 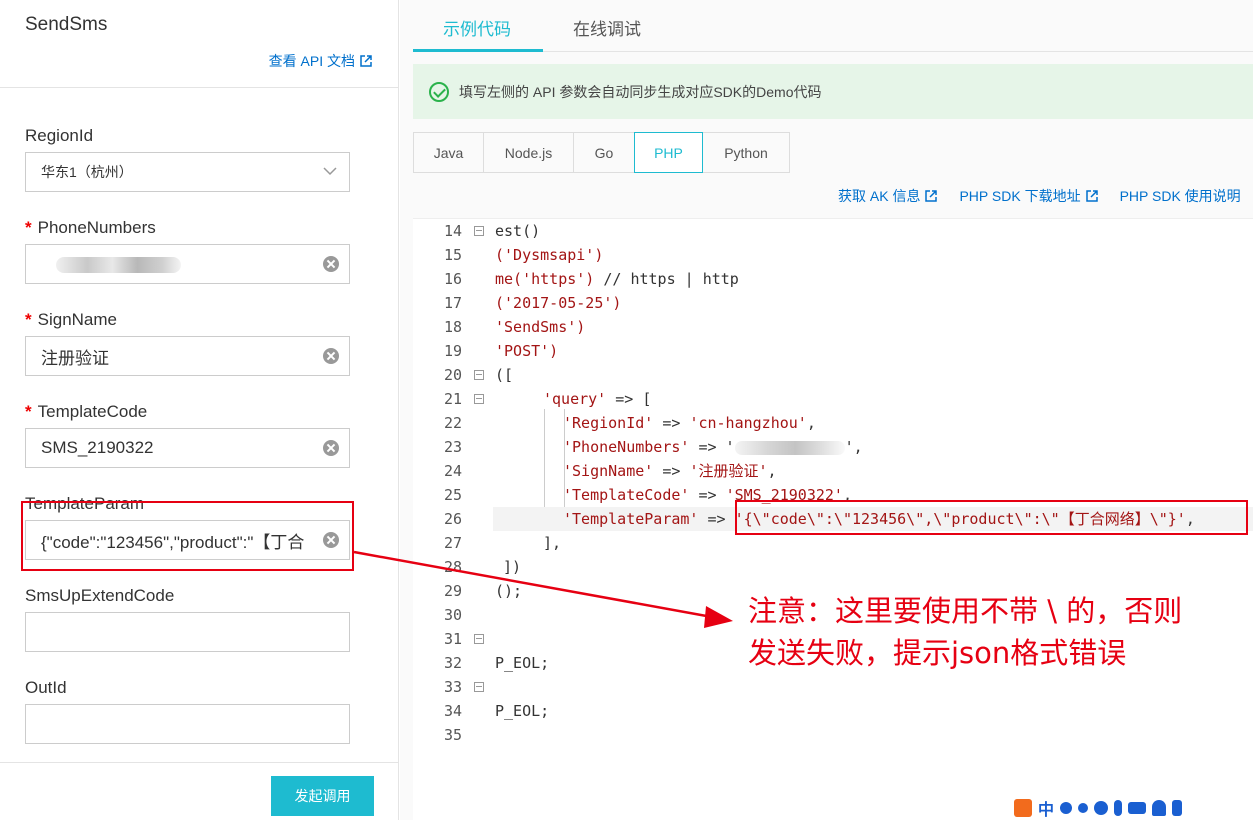 What do you see at coordinates (452, 375) in the screenshot?
I see `line-number: 20` at bounding box center [452, 375].